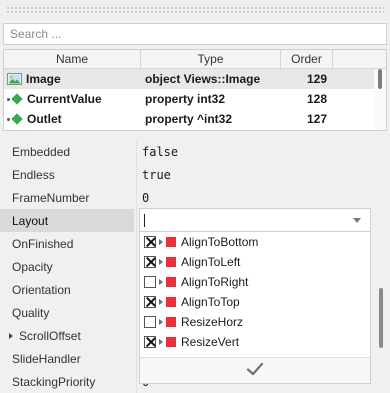  I want to click on property-label-scrolloffset: ScrollOffset, so click(67, 335).